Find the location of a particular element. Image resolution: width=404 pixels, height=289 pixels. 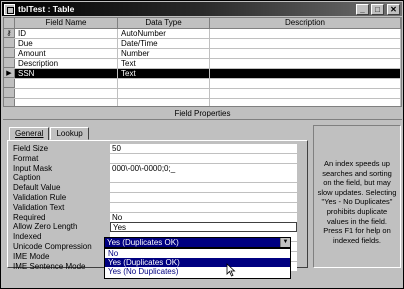

property-row: Validation Text is located at coordinates (158, 207).